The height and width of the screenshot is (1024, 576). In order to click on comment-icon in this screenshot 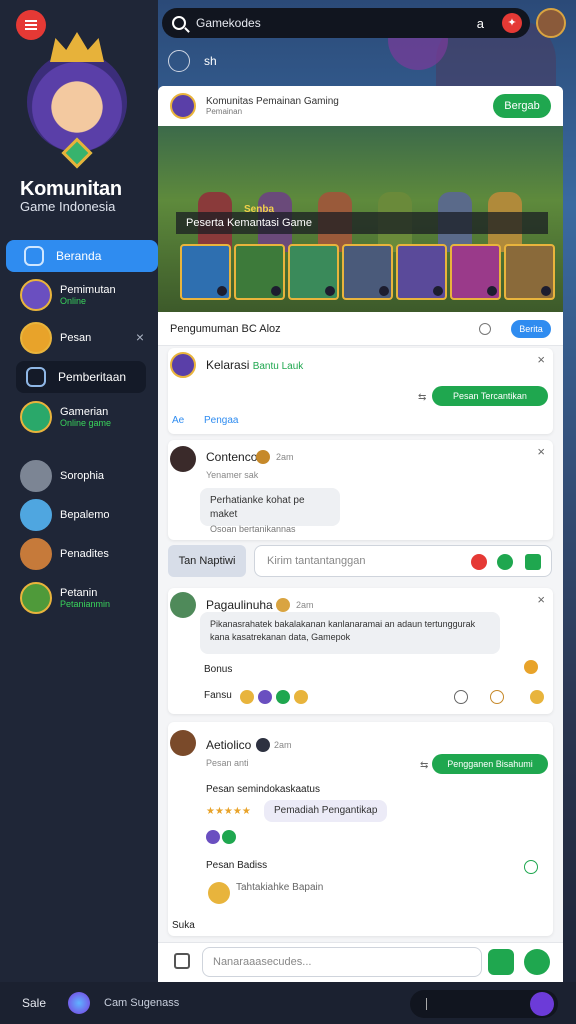, I will do `click(497, 697)`.